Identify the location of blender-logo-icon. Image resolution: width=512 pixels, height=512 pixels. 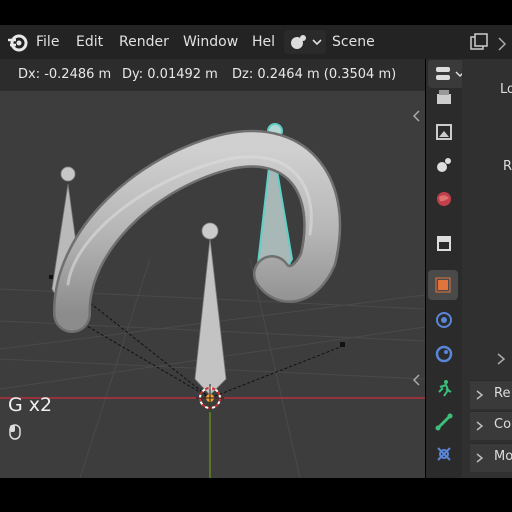
(18, 42).